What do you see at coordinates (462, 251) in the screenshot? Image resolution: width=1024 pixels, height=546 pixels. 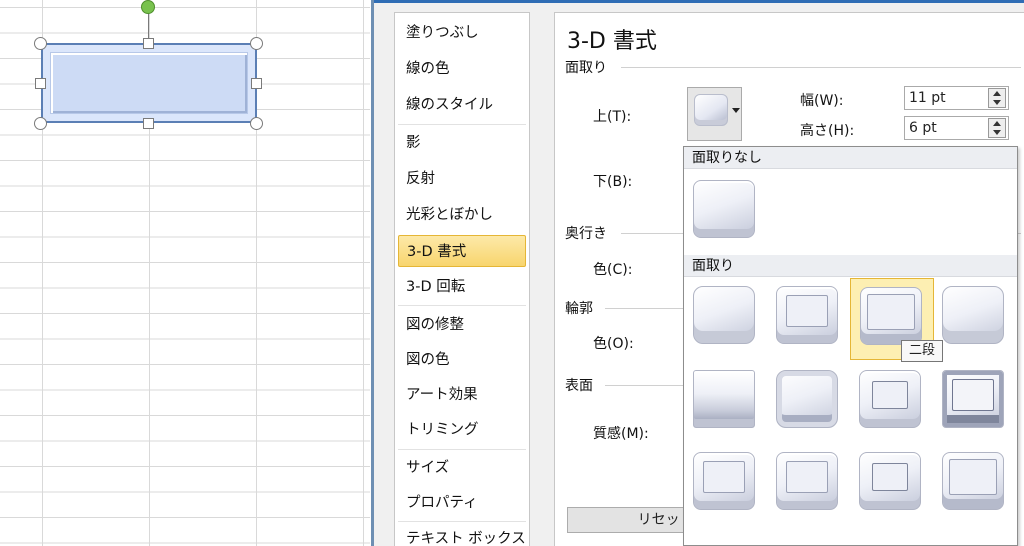 I see `nav-item-3d-format: 3-D 書式` at bounding box center [462, 251].